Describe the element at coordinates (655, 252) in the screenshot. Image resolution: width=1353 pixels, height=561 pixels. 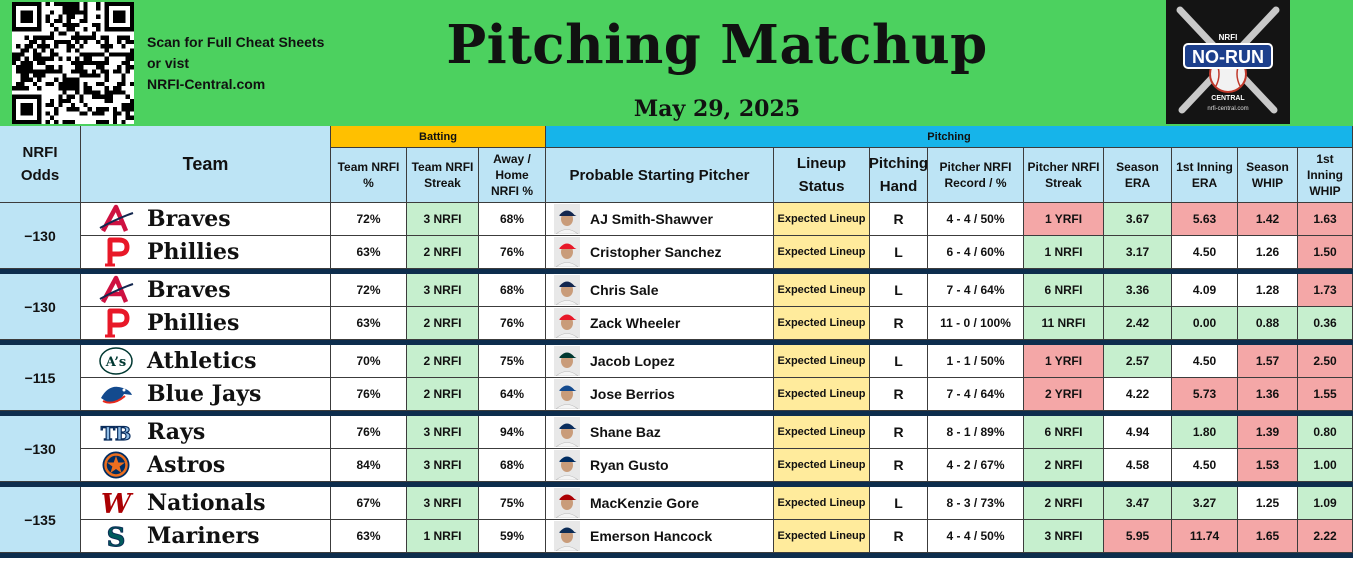
I see `pitcher-name: Cristopher Sanchez` at that location.